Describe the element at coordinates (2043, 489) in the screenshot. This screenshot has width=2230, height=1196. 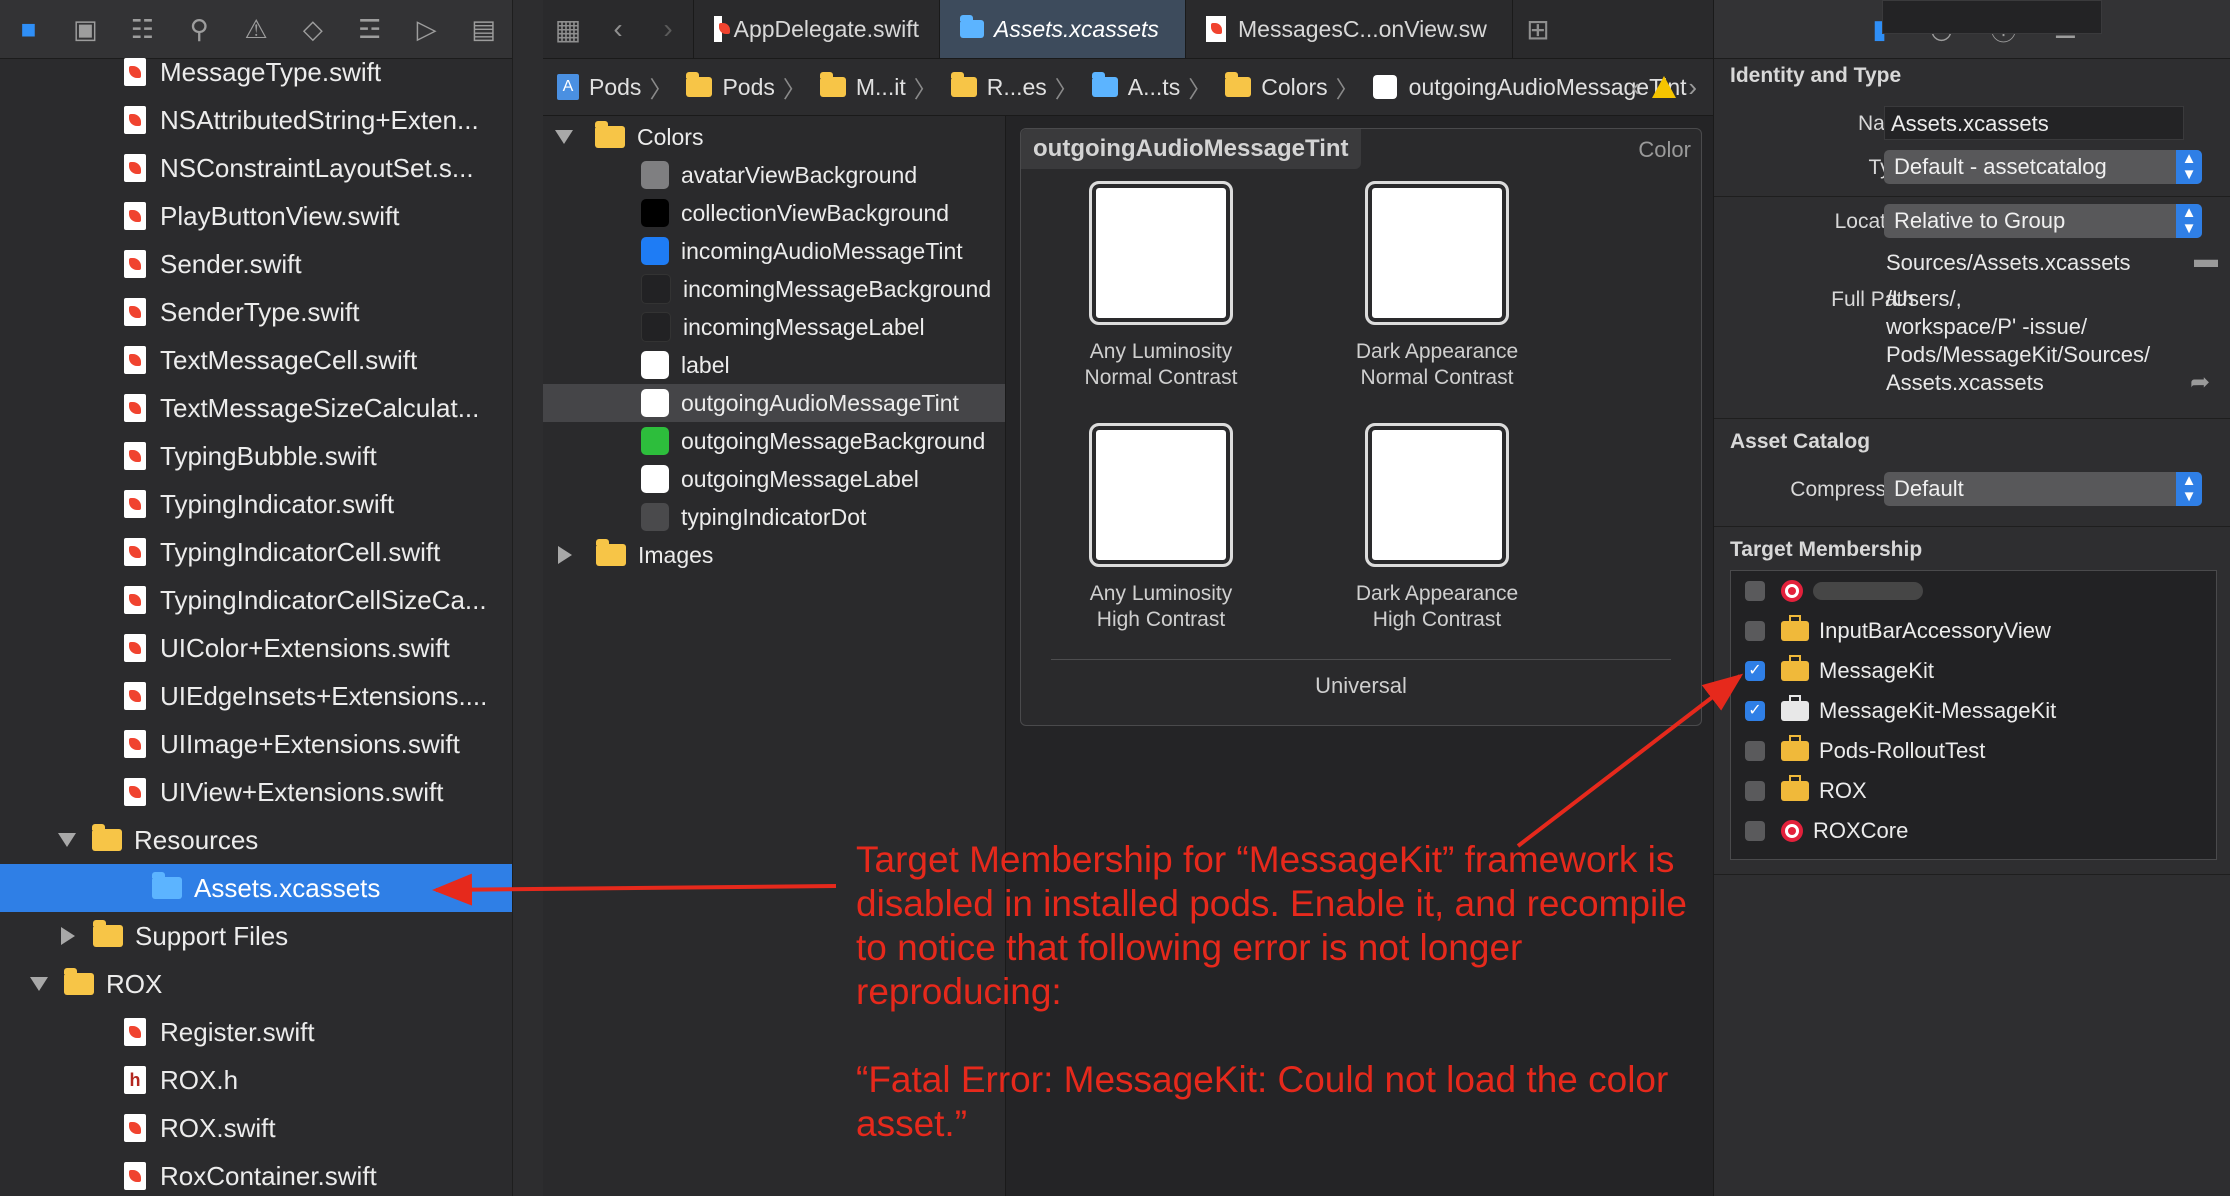
I see `compression-popup: Default ▲ ▼` at that location.